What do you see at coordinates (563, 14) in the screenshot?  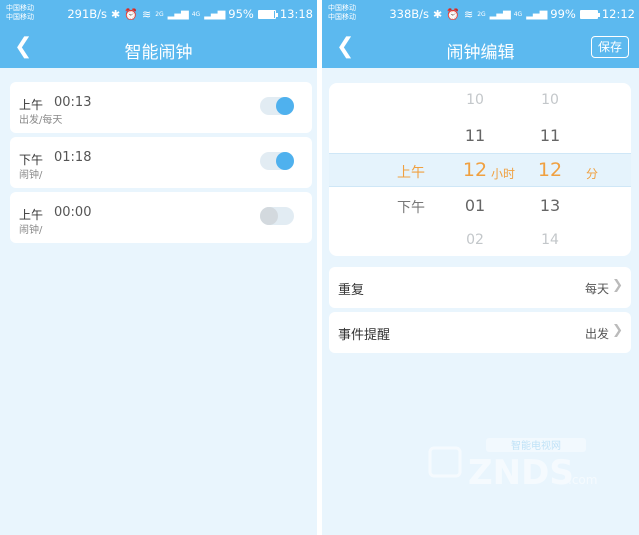 I see `battery-percent: 99%` at bounding box center [563, 14].